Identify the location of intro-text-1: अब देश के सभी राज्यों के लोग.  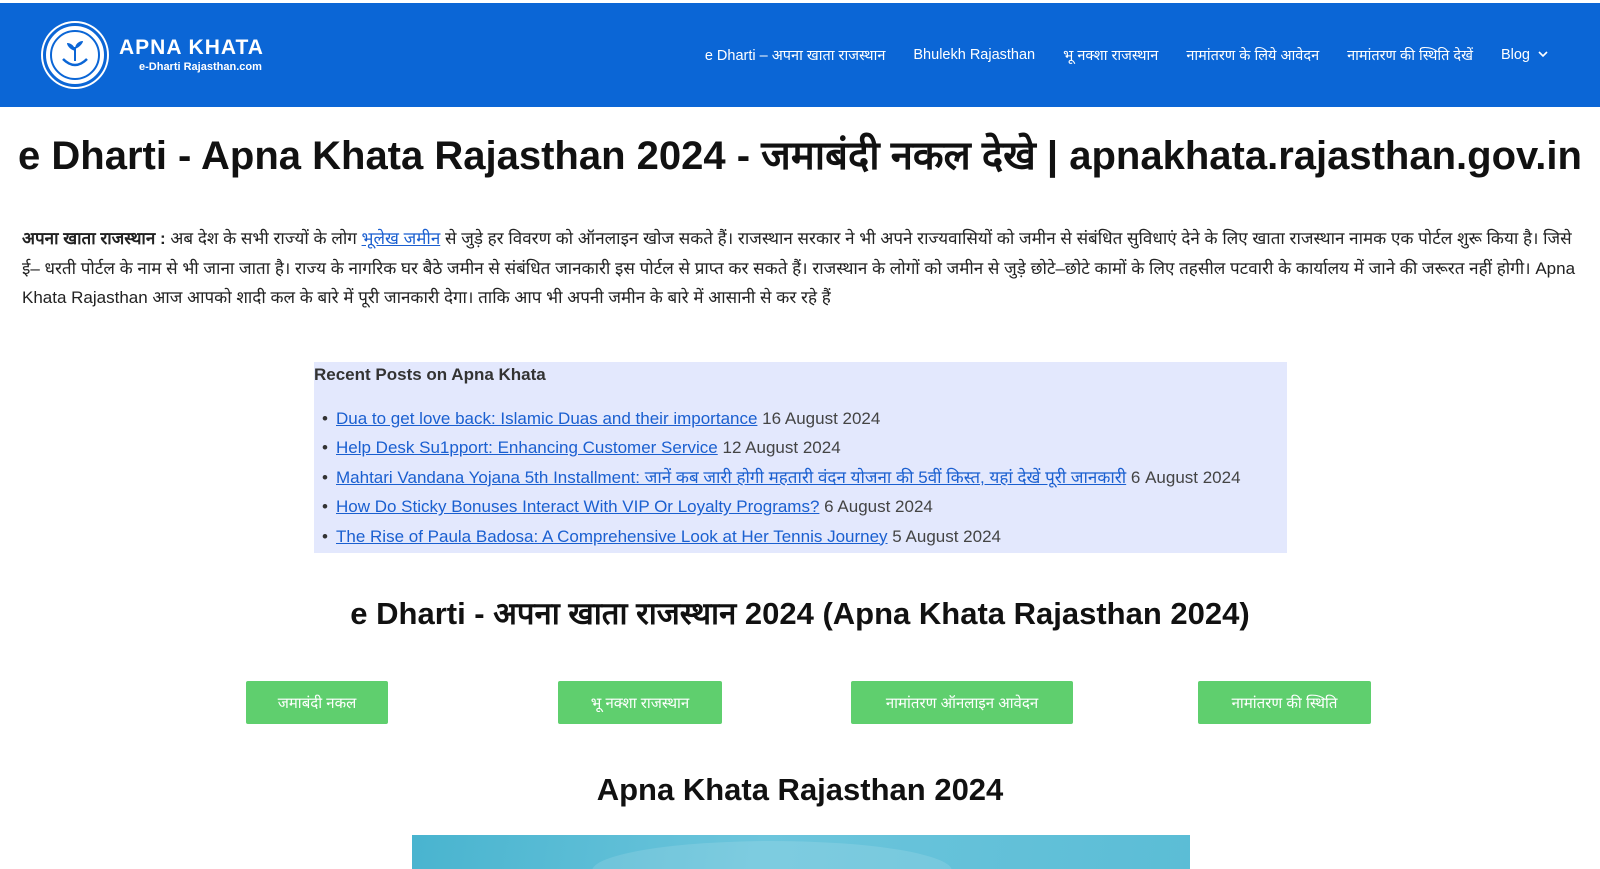
(263, 238).